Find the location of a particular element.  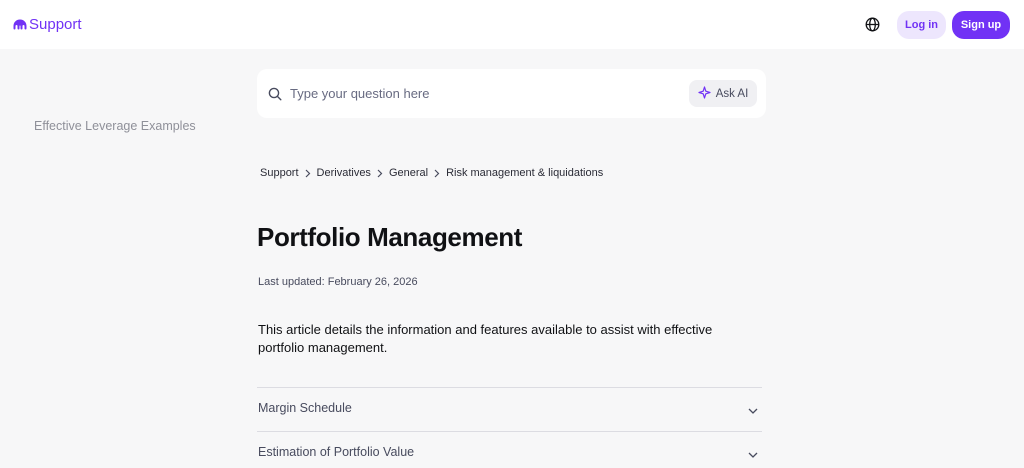

last-updated-text: Last updated: February 26, 2026 is located at coordinates (338, 282).